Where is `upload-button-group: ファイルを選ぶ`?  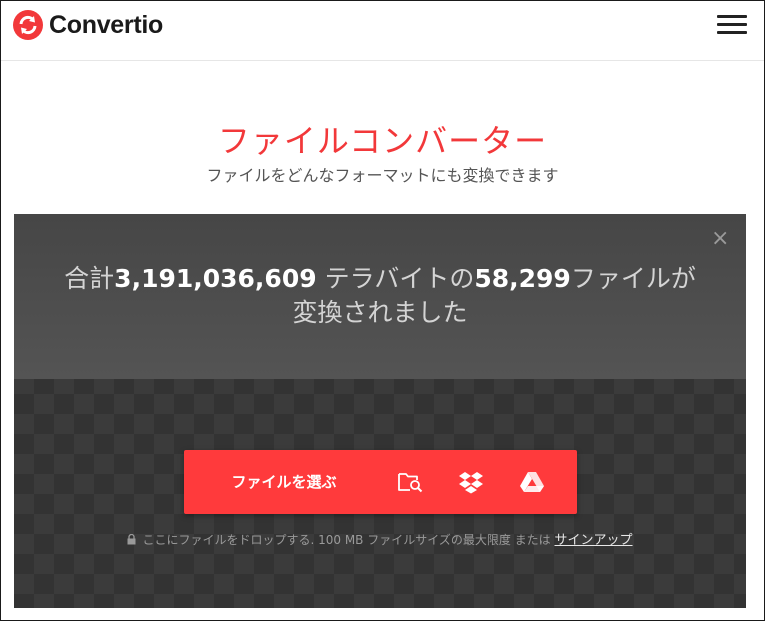 upload-button-group: ファイルを選ぶ is located at coordinates (380, 482).